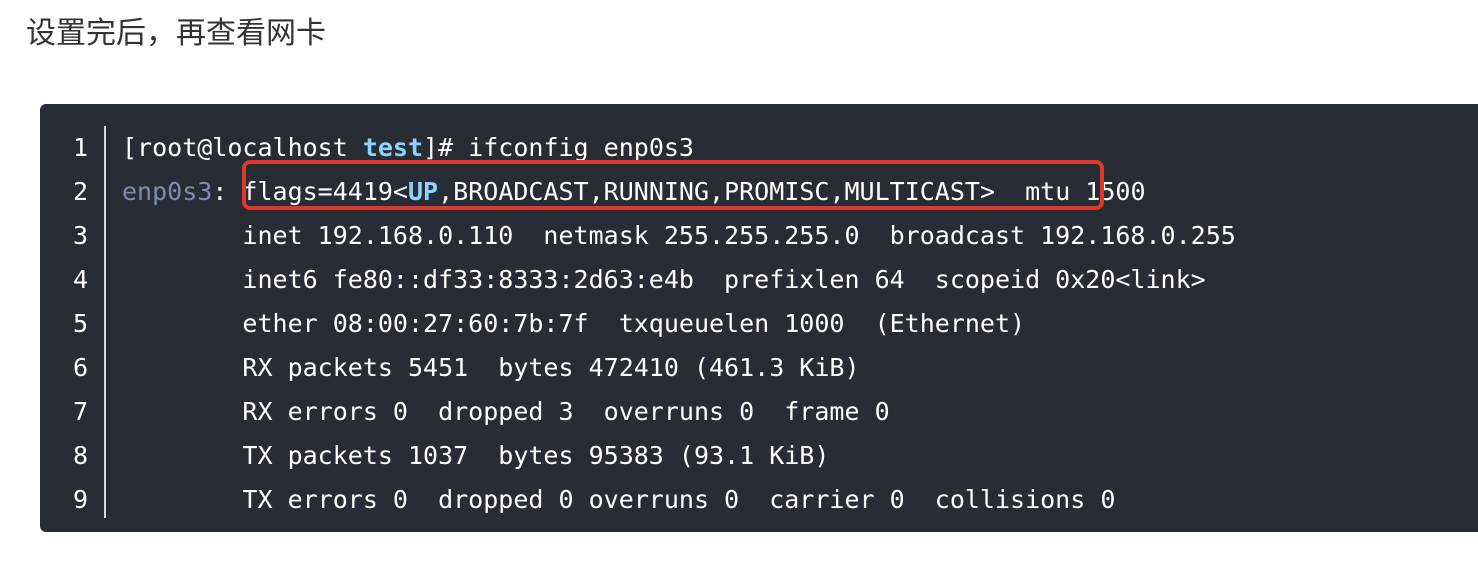 This screenshot has height=570, width=1478. What do you see at coordinates (80, 147) in the screenshot?
I see `line-number: 1` at bounding box center [80, 147].